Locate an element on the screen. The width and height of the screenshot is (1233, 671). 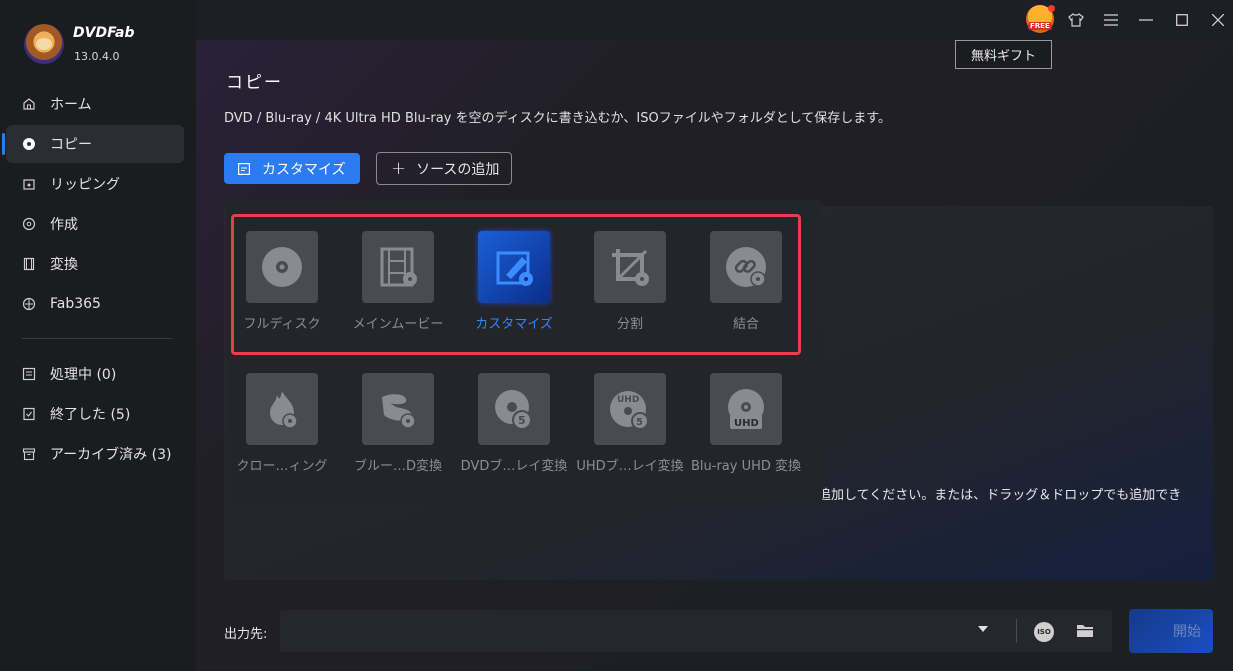
mode-label: クロー…ィング is located at coordinates (282, 466).